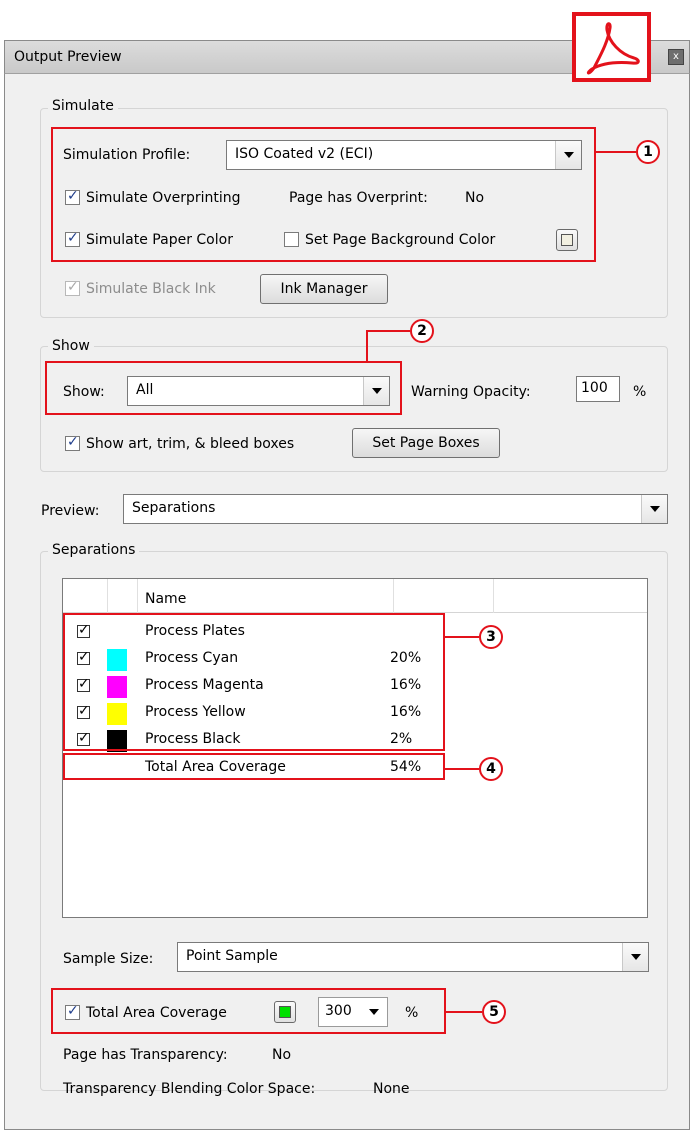  I want to click on callout-line-2b, so click(388, 331).